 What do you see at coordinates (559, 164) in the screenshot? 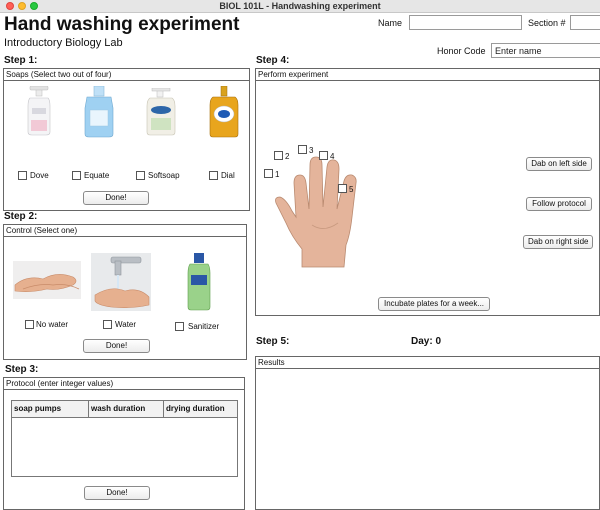
I see `dab-left-side-button: Dab on left side` at bounding box center [559, 164].